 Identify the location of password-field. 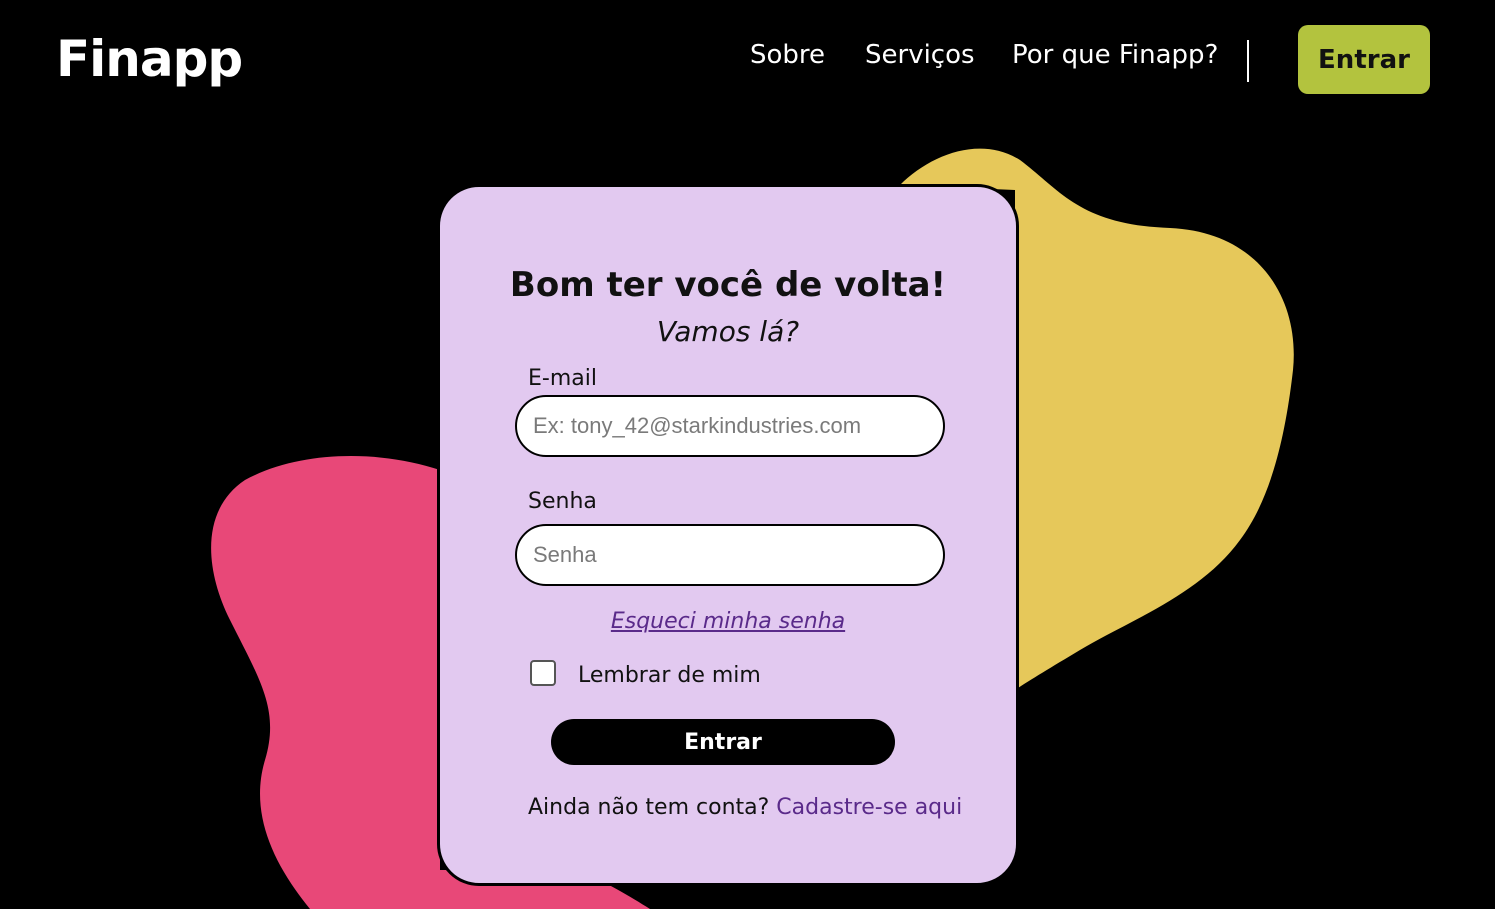
(730, 555).